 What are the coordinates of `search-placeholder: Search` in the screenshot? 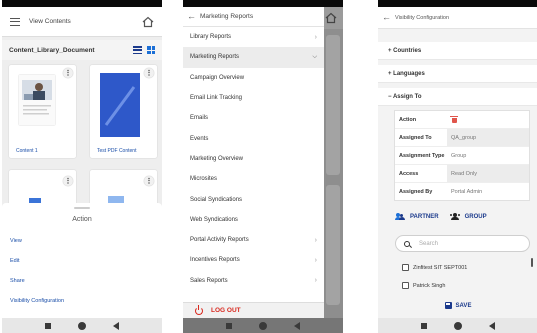 It's located at (429, 243).